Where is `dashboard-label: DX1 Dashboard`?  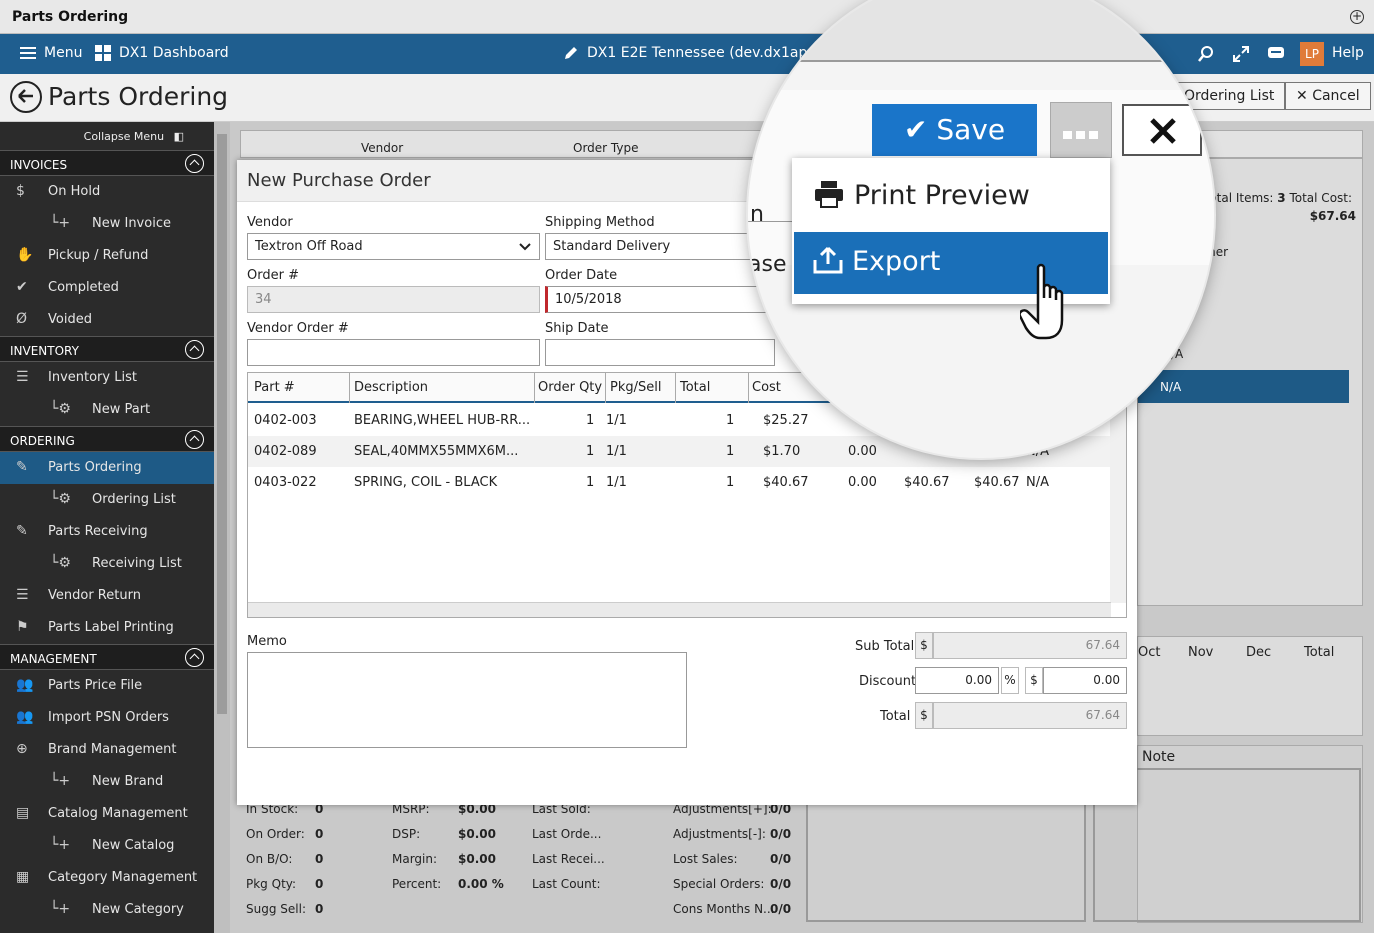 dashboard-label: DX1 Dashboard is located at coordinates (174, 53).